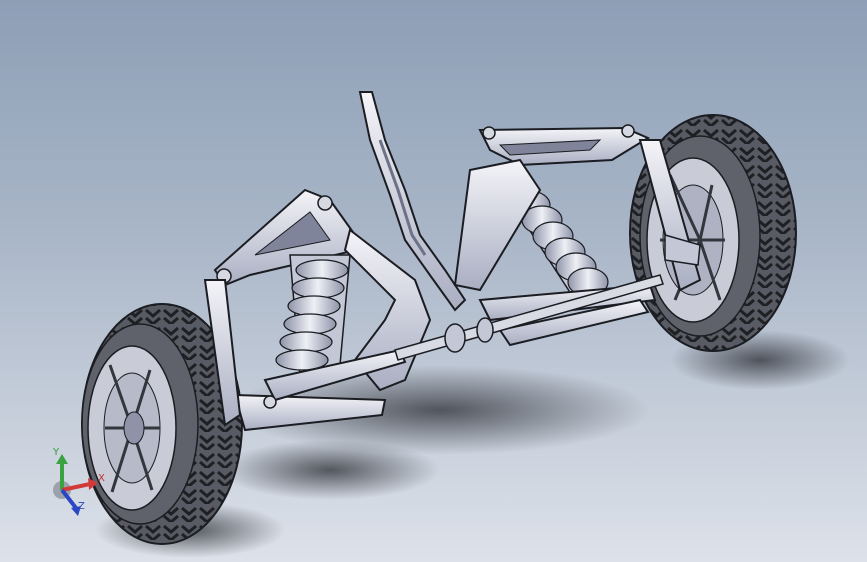 This screenshot has height=562, width=867. I want to click on view-orientation-triad: Y X Z, so click(75, 480).